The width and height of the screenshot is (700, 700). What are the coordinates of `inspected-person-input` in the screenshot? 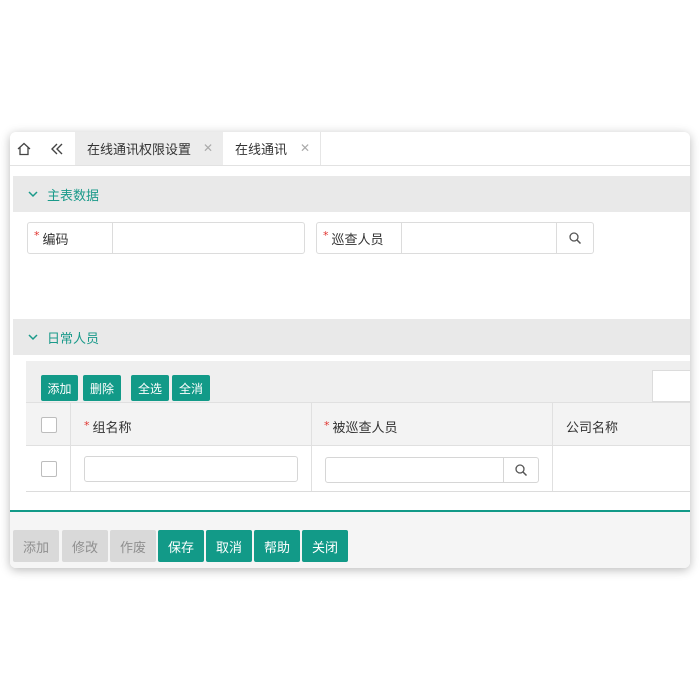 It's located at (415, 470).